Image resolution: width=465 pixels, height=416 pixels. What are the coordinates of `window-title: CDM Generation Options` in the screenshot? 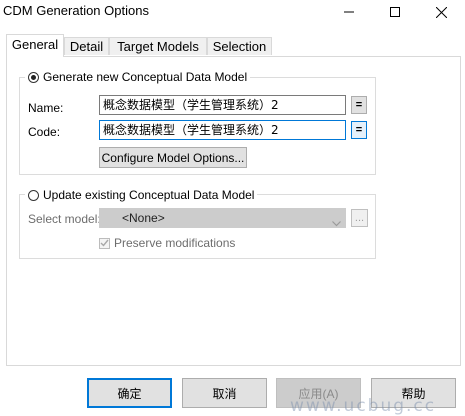 It's located at (76, 10).